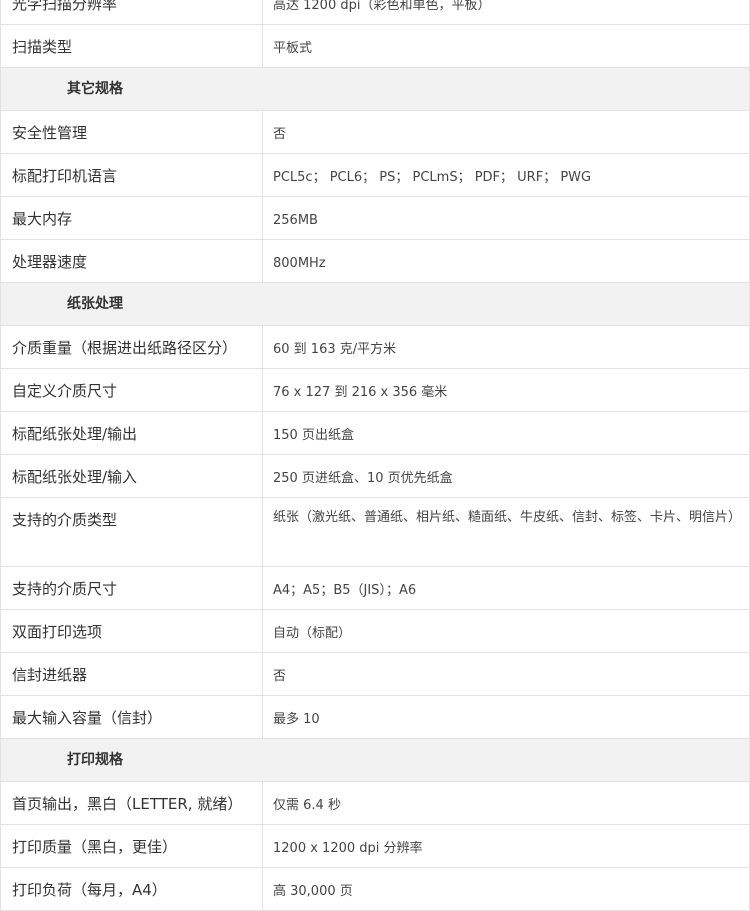 The image size is (750, 911). I want to click on spec-row: 标配纸张处理/输出 150 页出纸盒, so click(375, 433).